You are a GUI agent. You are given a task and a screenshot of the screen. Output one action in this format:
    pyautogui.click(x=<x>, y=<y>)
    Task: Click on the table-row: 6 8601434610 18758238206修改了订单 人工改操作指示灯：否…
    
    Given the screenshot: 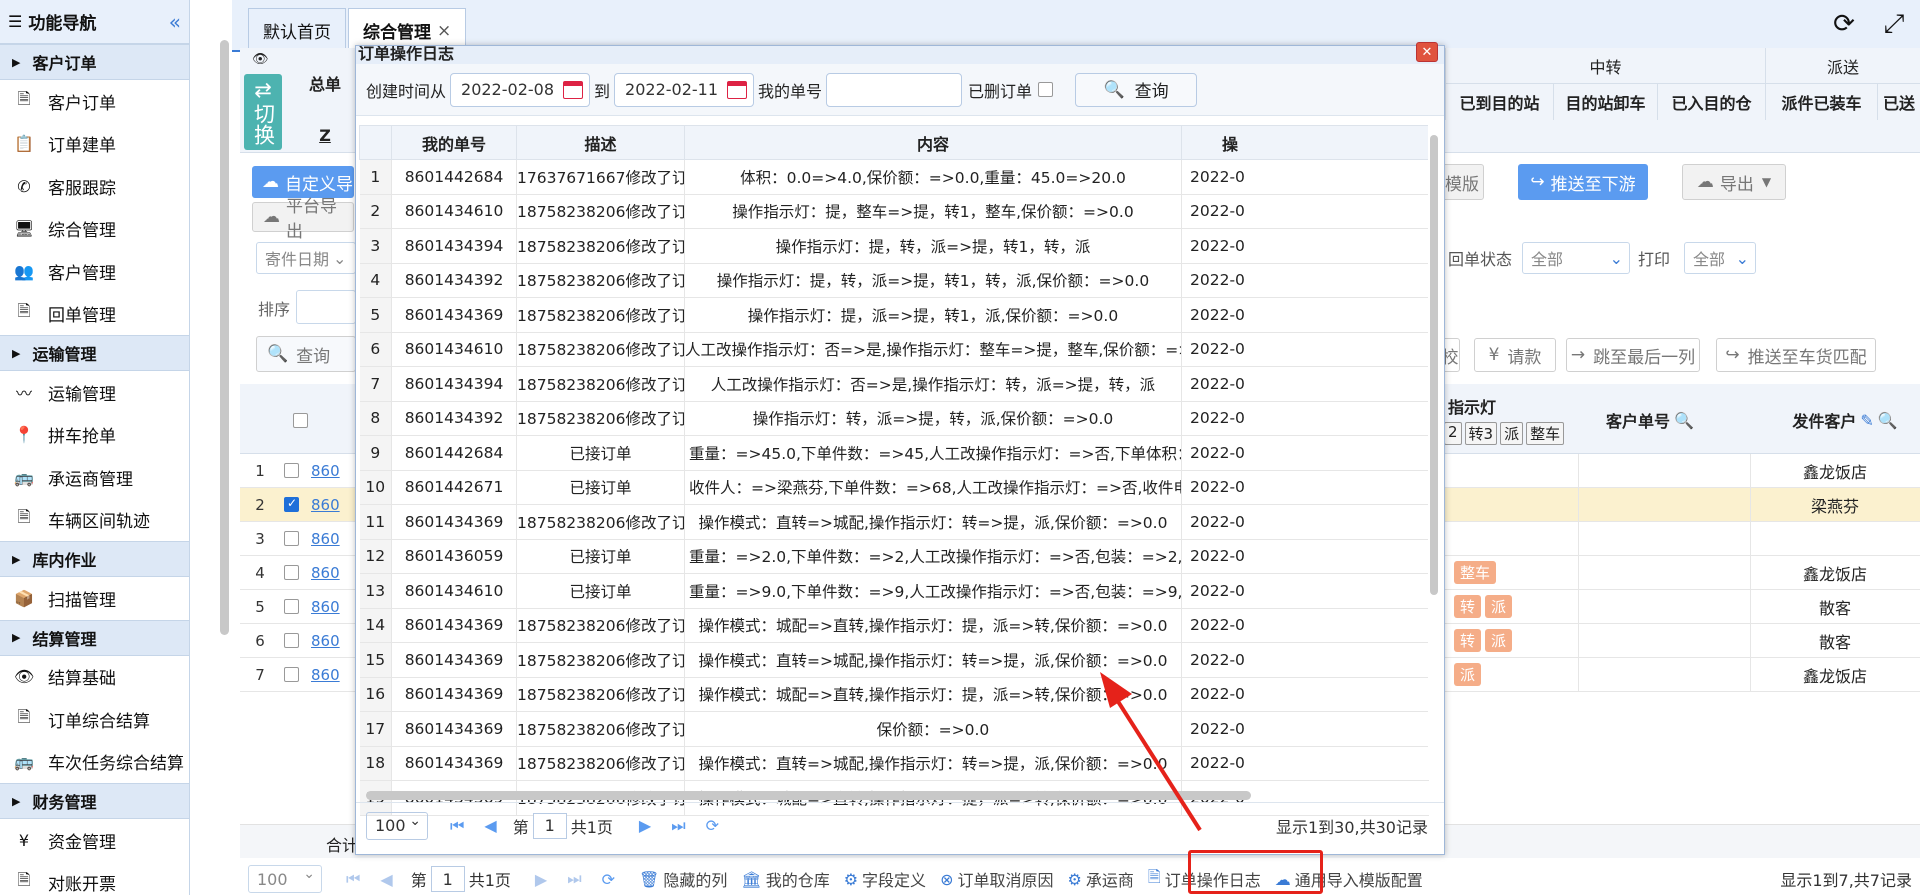 What is the action you would take?
    pyautogui.click(x=894, y=349)
    